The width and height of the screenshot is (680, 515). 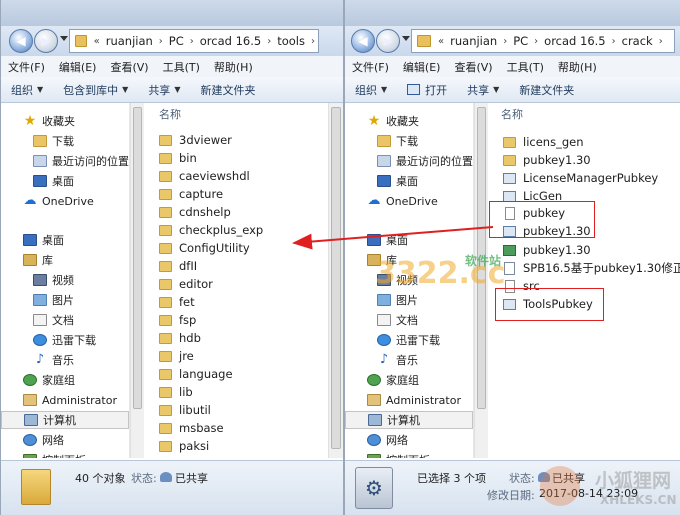 What do you see at coordinates (177, 320) in the screenshot?
I see `file-list-item: fsp` at bounding box center [177, 320].